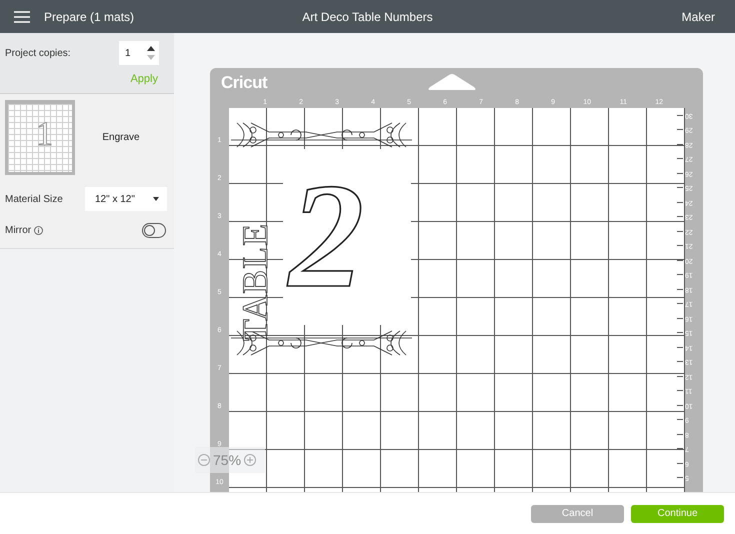 This screenshot has height=534, width=735. Describe the element at coordinates (44, 135) in the screenshot. I see `thumbnail-number: 1` at that location.